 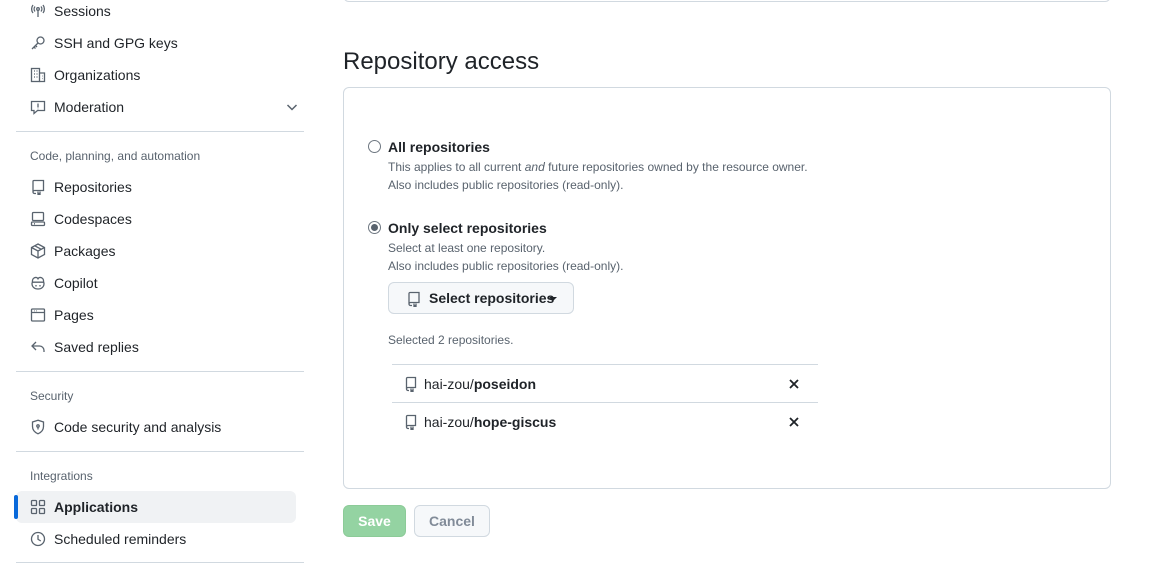 What do you see at coordinates (74, 315) in the screenshot?
I see `sidebar-item-label: Pages` at bounding box center [74, 315].